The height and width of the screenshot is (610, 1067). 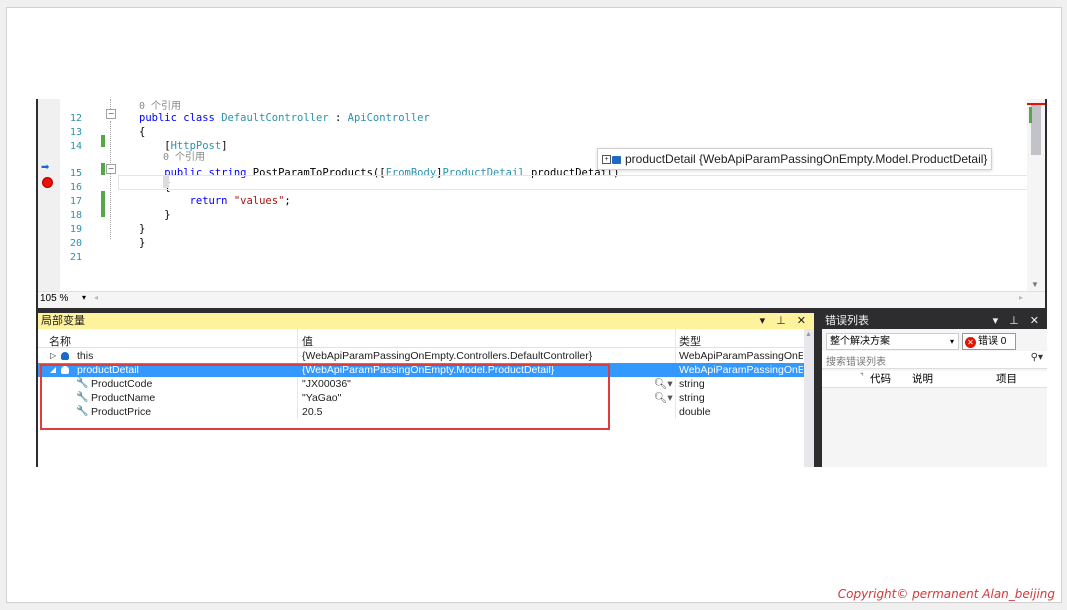 What do you see at coordinates (259, 201) in the screenshot?
I see `code-token: "values"` at bounding box center [259, 201].